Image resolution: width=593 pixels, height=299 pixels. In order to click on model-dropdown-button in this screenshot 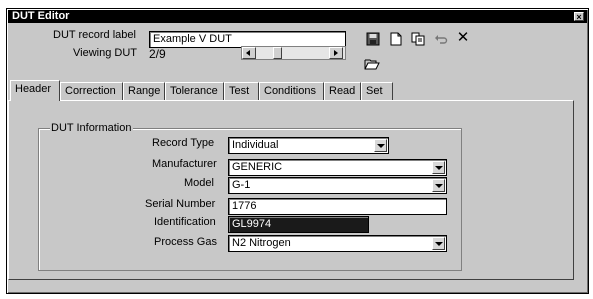, I will do `click(438, 185)`.